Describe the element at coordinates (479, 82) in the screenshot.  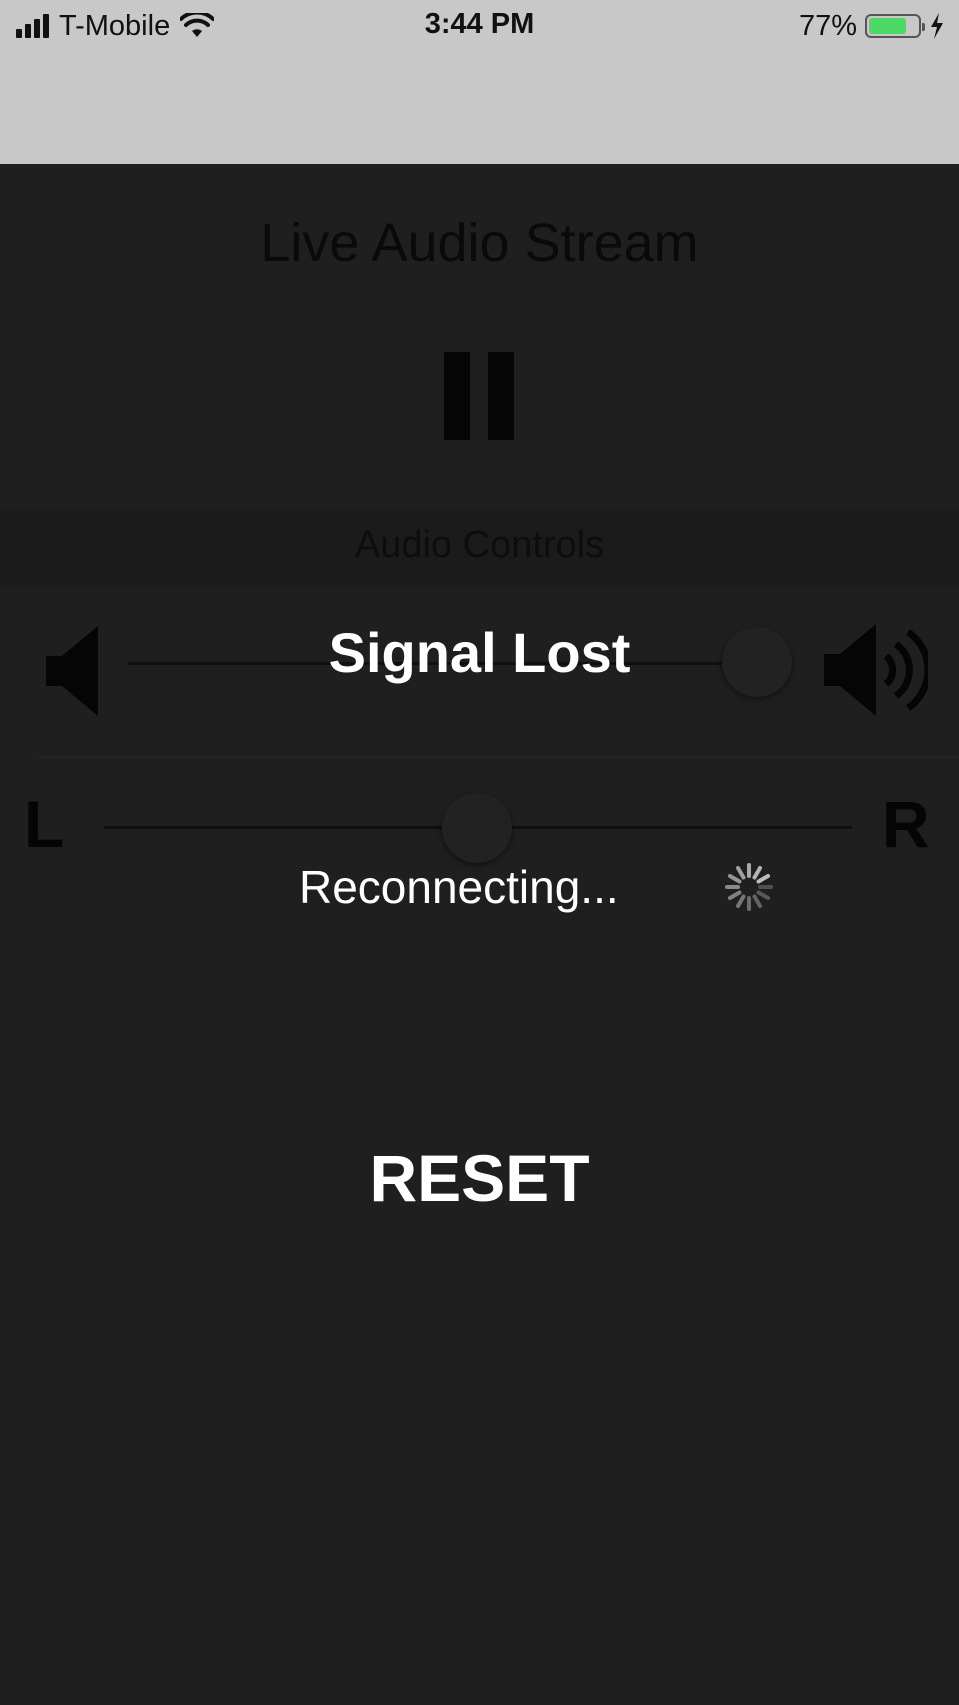
I see `status-bar: T-Mobile 3:44 PM 77%` at that location.